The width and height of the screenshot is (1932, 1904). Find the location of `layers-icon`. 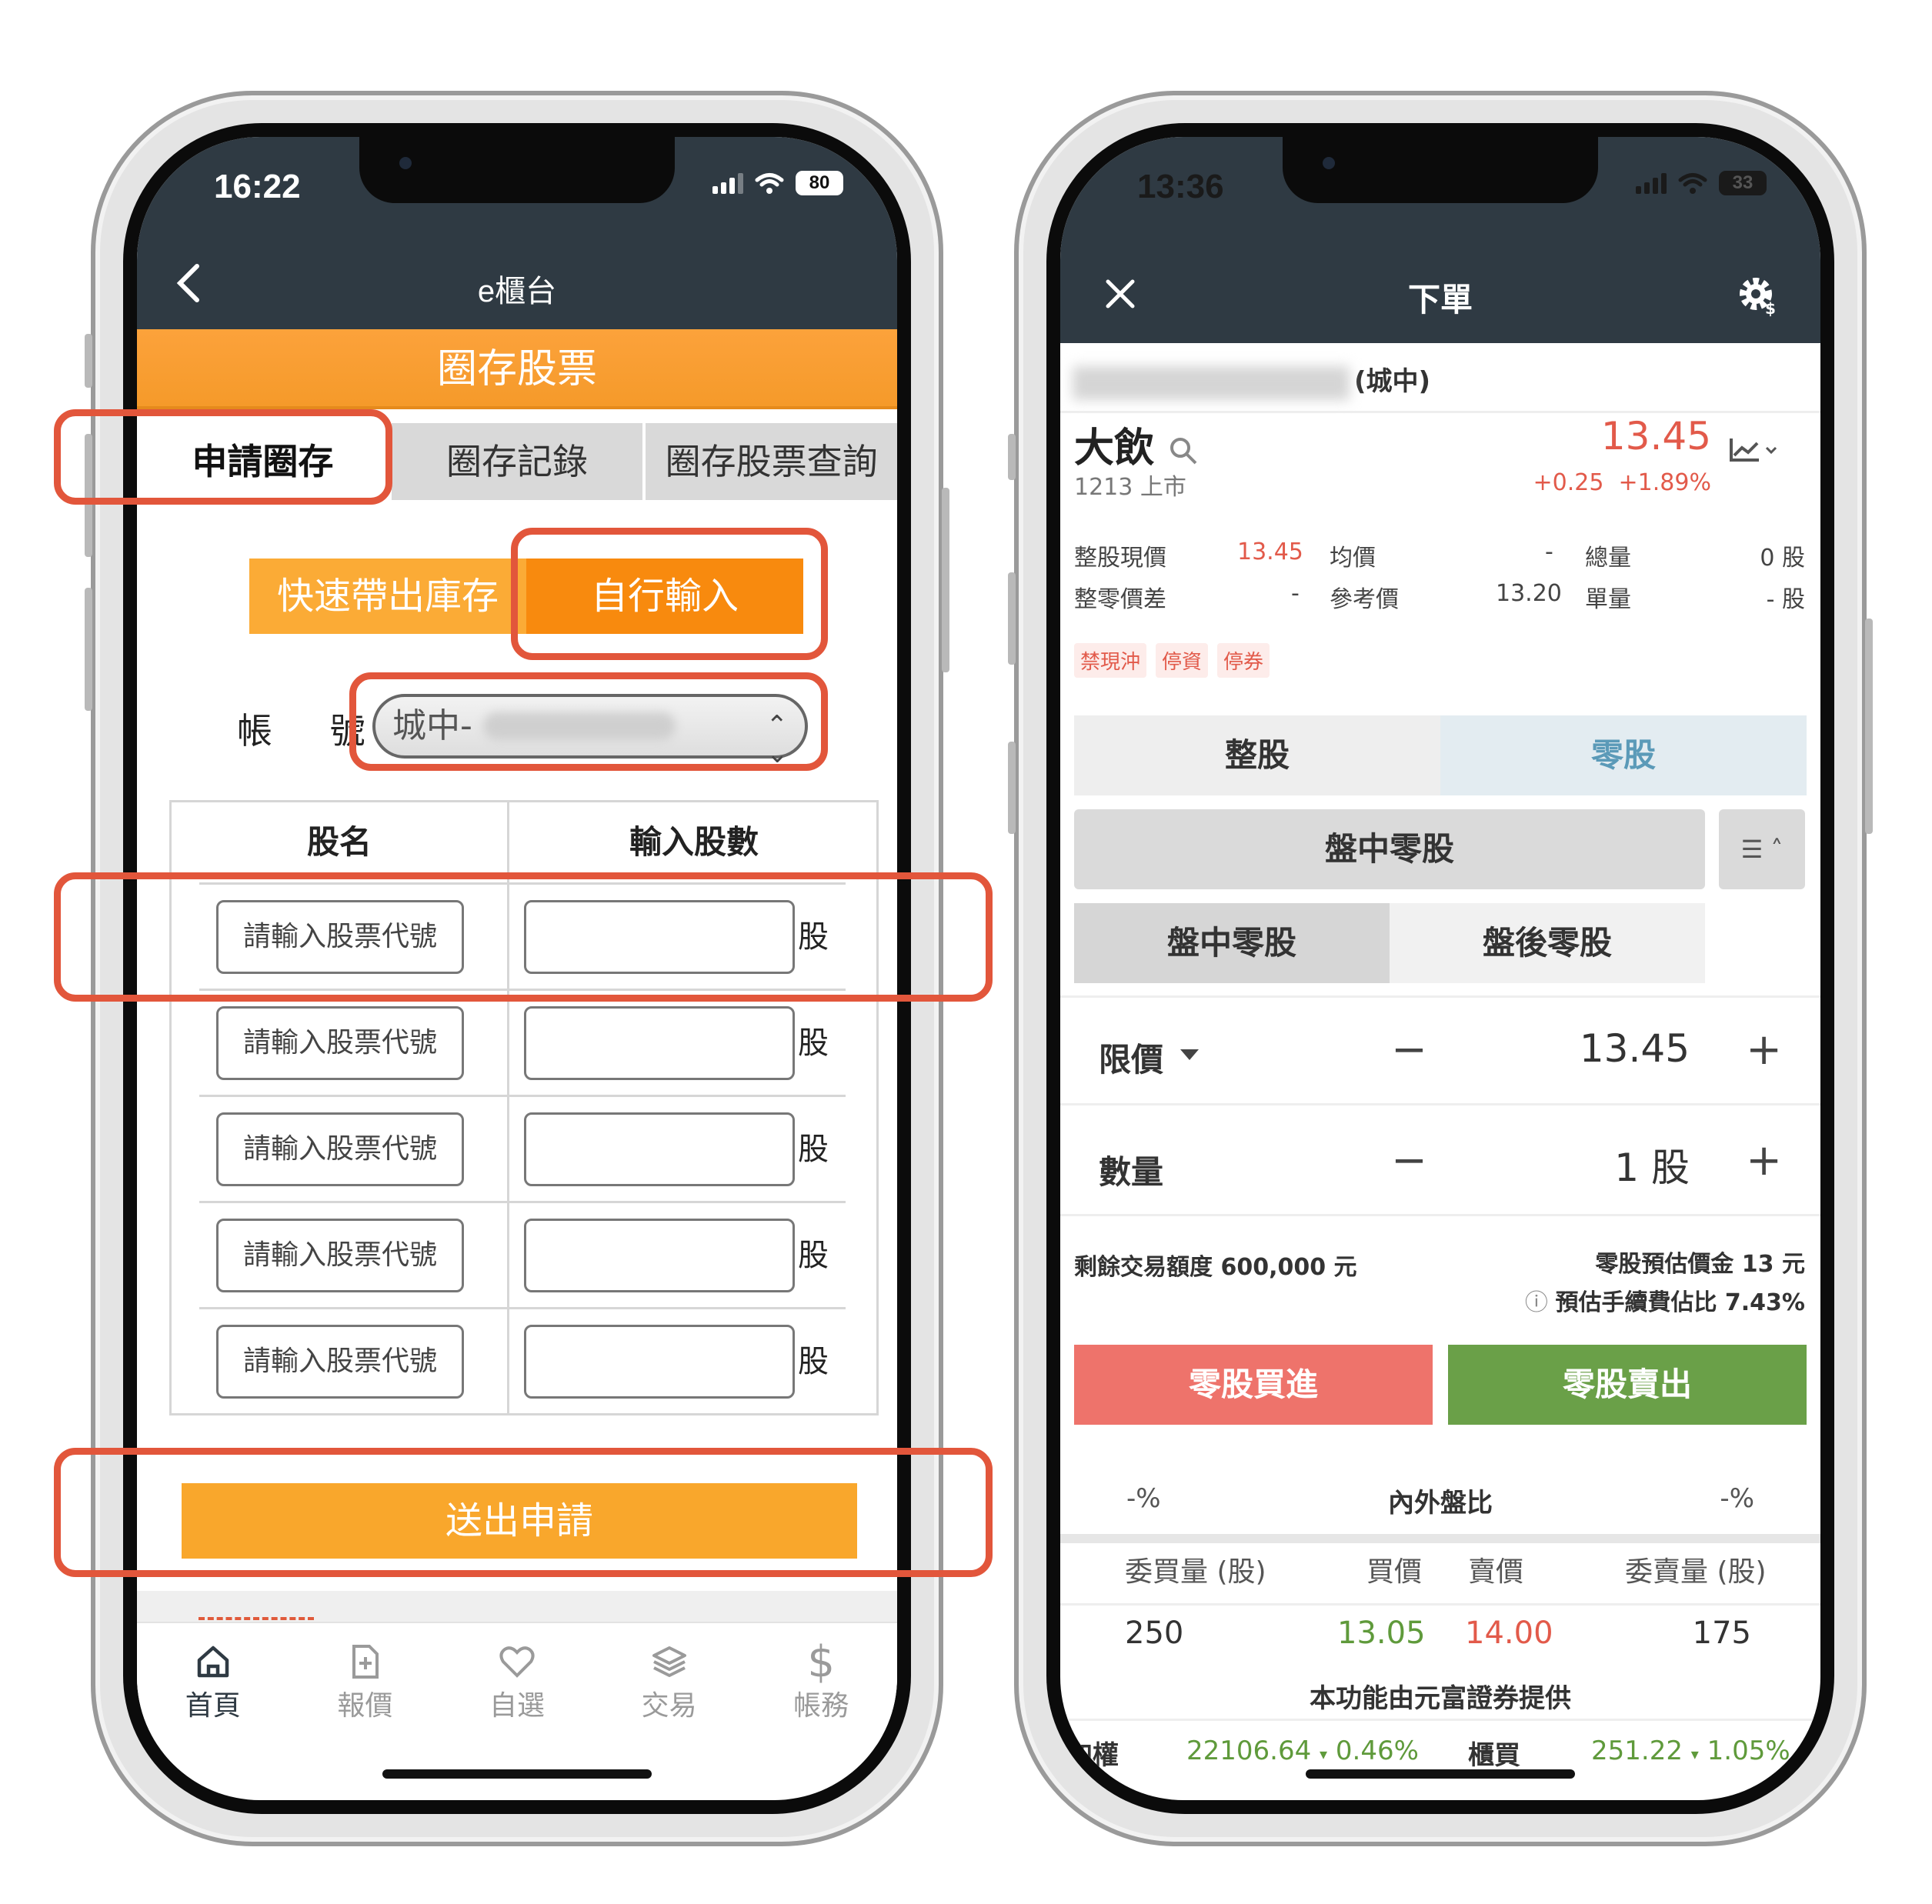

layers-icon is located at coordinates (669, 1661).